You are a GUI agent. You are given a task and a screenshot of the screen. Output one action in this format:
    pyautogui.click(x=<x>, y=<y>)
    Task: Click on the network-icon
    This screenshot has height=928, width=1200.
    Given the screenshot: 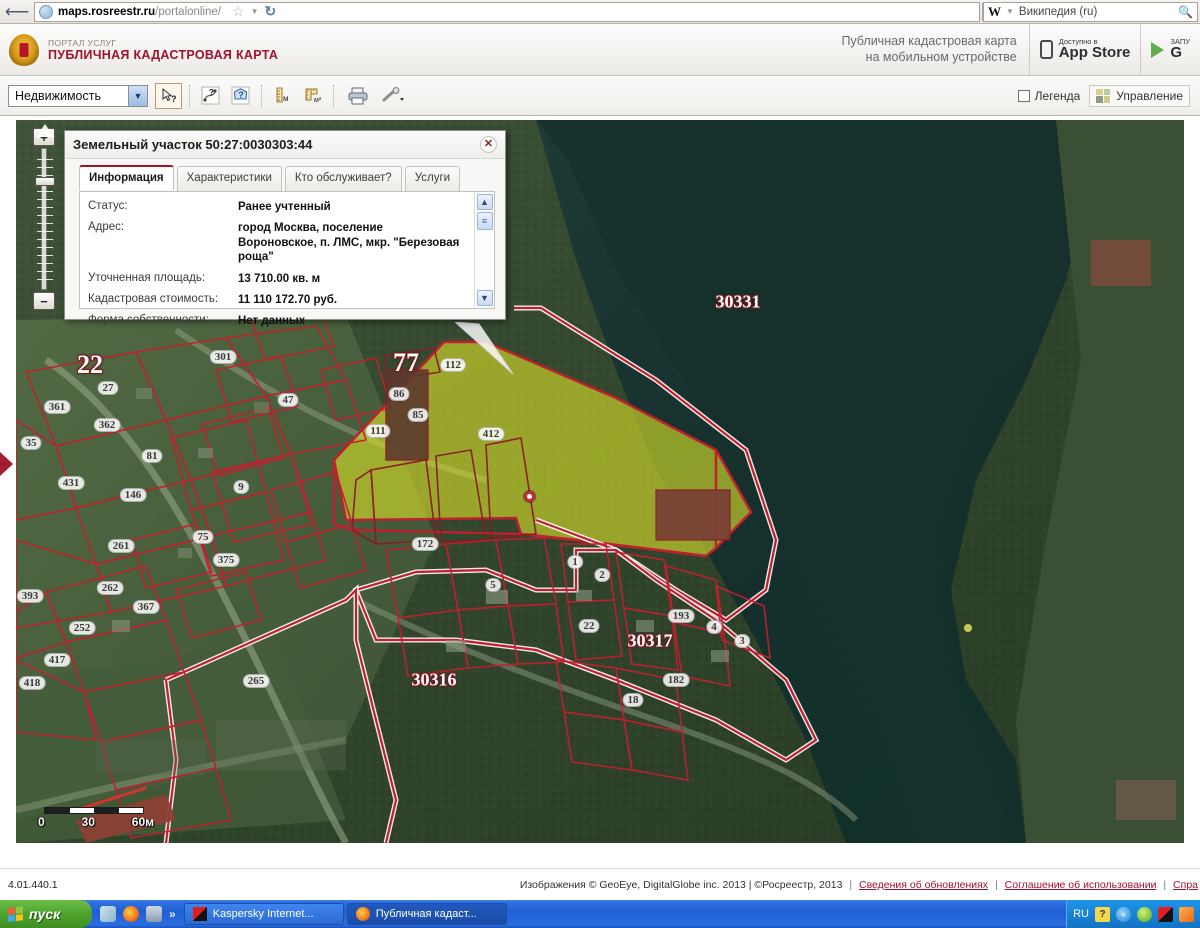 What is the action you would take?
    pyautogui.click(x=154, y=914)
    